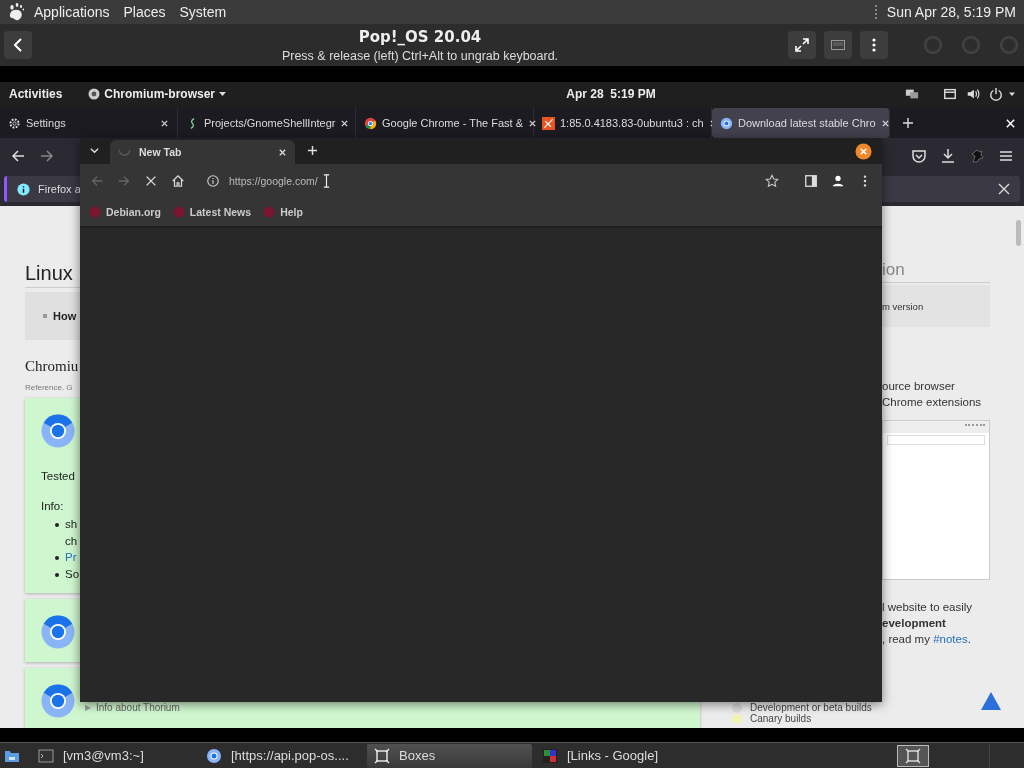 This screenshot has height=768, width=1024. What do you see at coordinates (220, 212) in the screenshot?
I see `bookmark-label: Latest News` at bounding box center [220, 212].